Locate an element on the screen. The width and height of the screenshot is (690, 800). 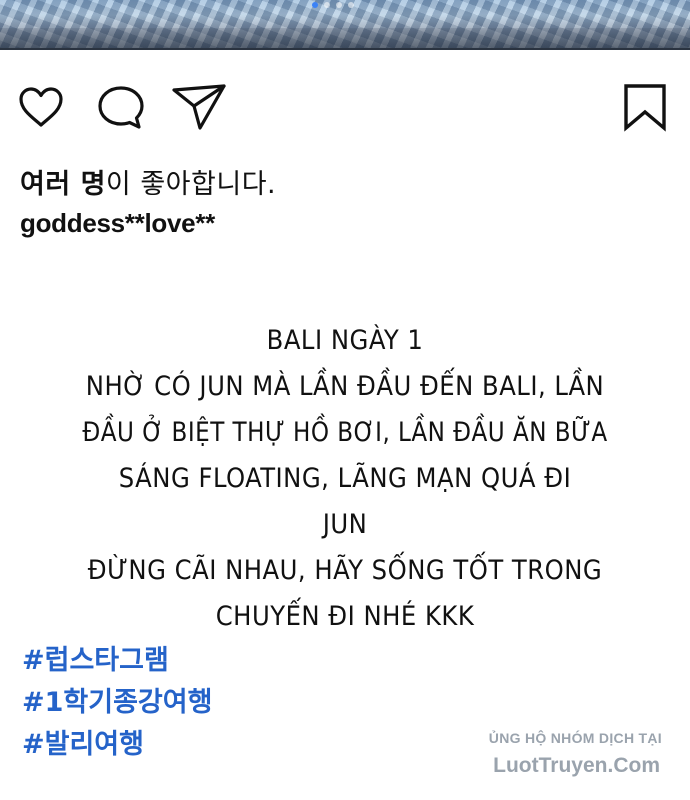
watermark: ỦNG HỘ NHÓM DỊCH TẠI LuotTruyen.Com is located at coordinates (575, 754).